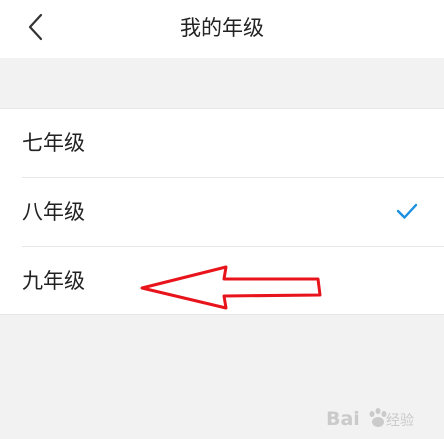  I want to click on svg-text: 经验, so click(400, 421).